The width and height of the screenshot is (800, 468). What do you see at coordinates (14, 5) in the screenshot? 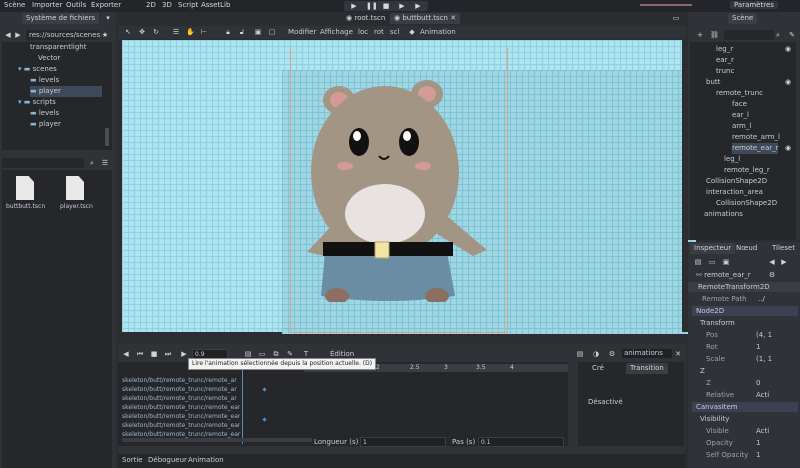
I see `menu-scene: Scène` at bounding box center [14, 5].